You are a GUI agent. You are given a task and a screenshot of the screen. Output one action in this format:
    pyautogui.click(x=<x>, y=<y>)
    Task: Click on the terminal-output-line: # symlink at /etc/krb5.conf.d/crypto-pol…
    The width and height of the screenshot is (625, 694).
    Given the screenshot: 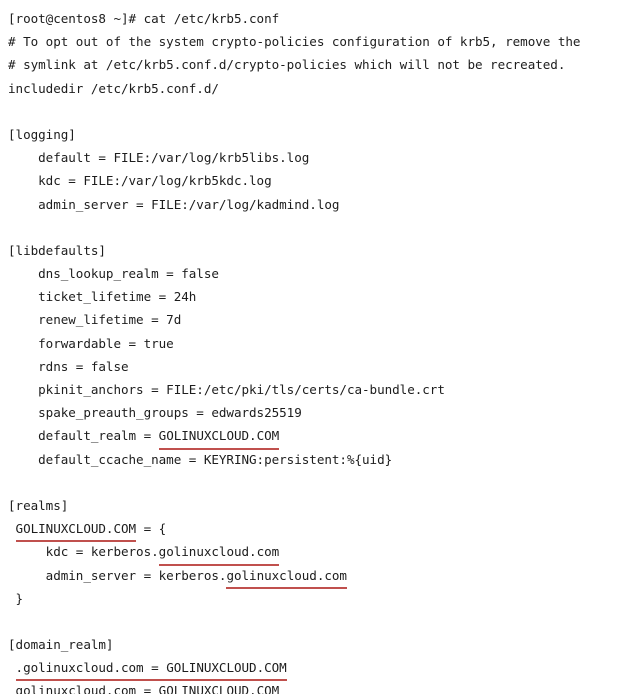 What is the action you would take?
    pyautogui.click(x=287, y=65)
    